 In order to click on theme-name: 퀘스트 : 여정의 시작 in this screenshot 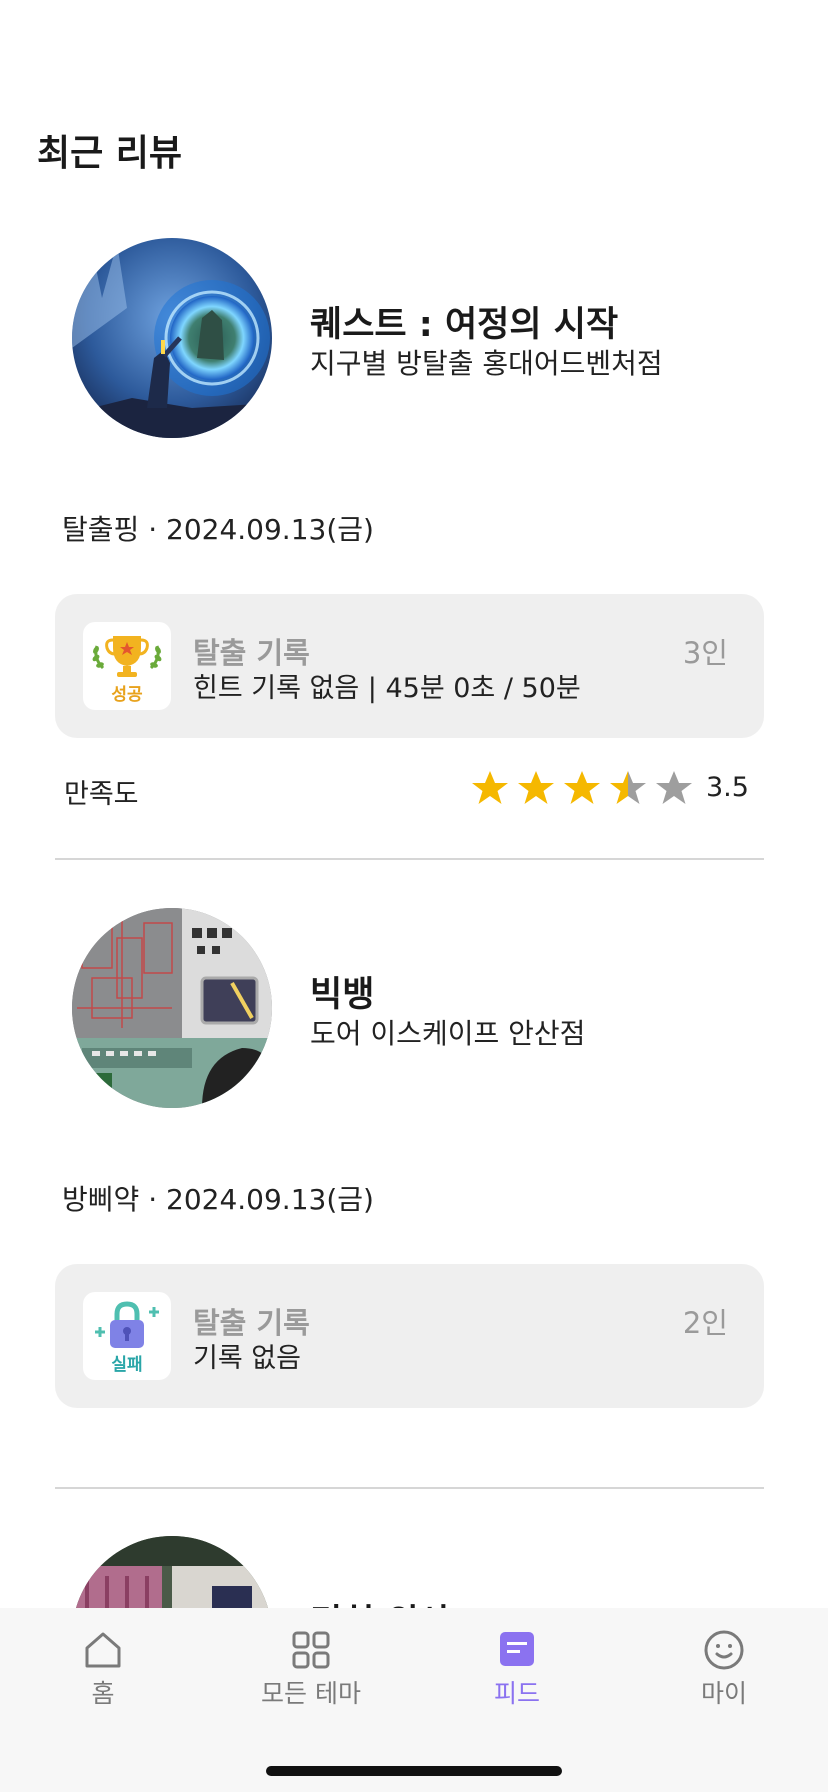, I will do `click(464, 321)`.